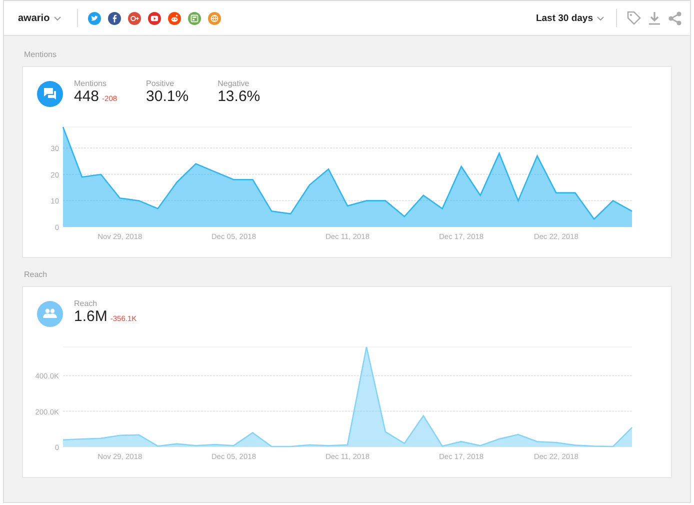 This screenshot has height=505, width=694. Describe the element at coordinates (239, 96) in the screenshot. I see `stat-value: 13.6%` at that location.